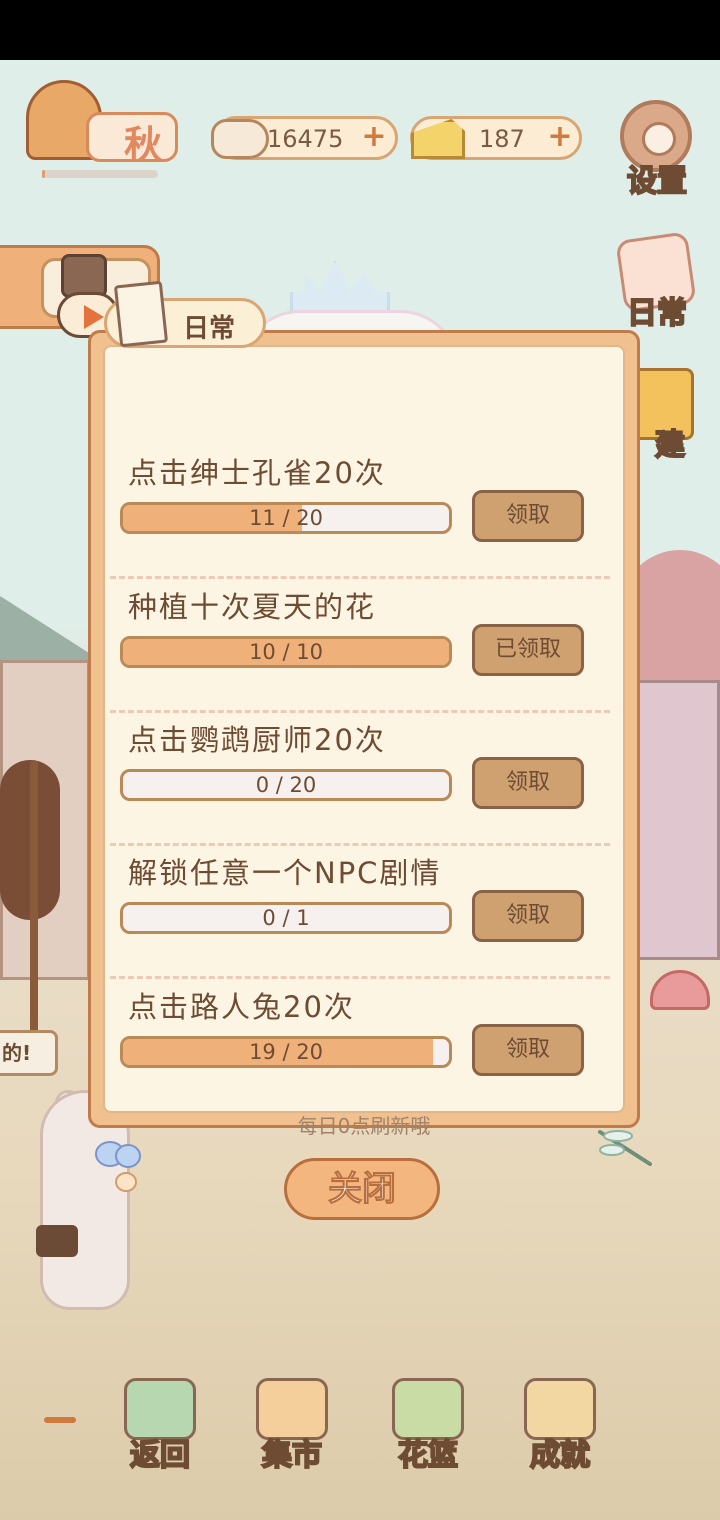  I want to click on task-title: 点击路人兔20次, so click(241, 1007).